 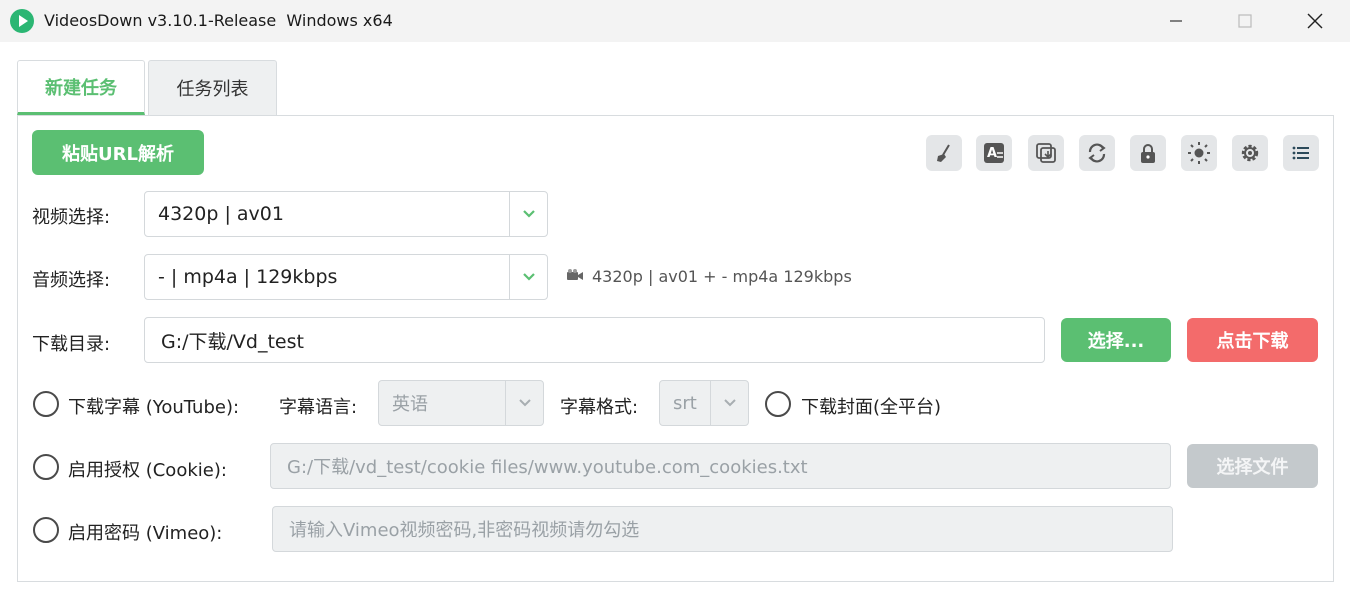 I want to click on close-icon, so click(x=1315, y=21).